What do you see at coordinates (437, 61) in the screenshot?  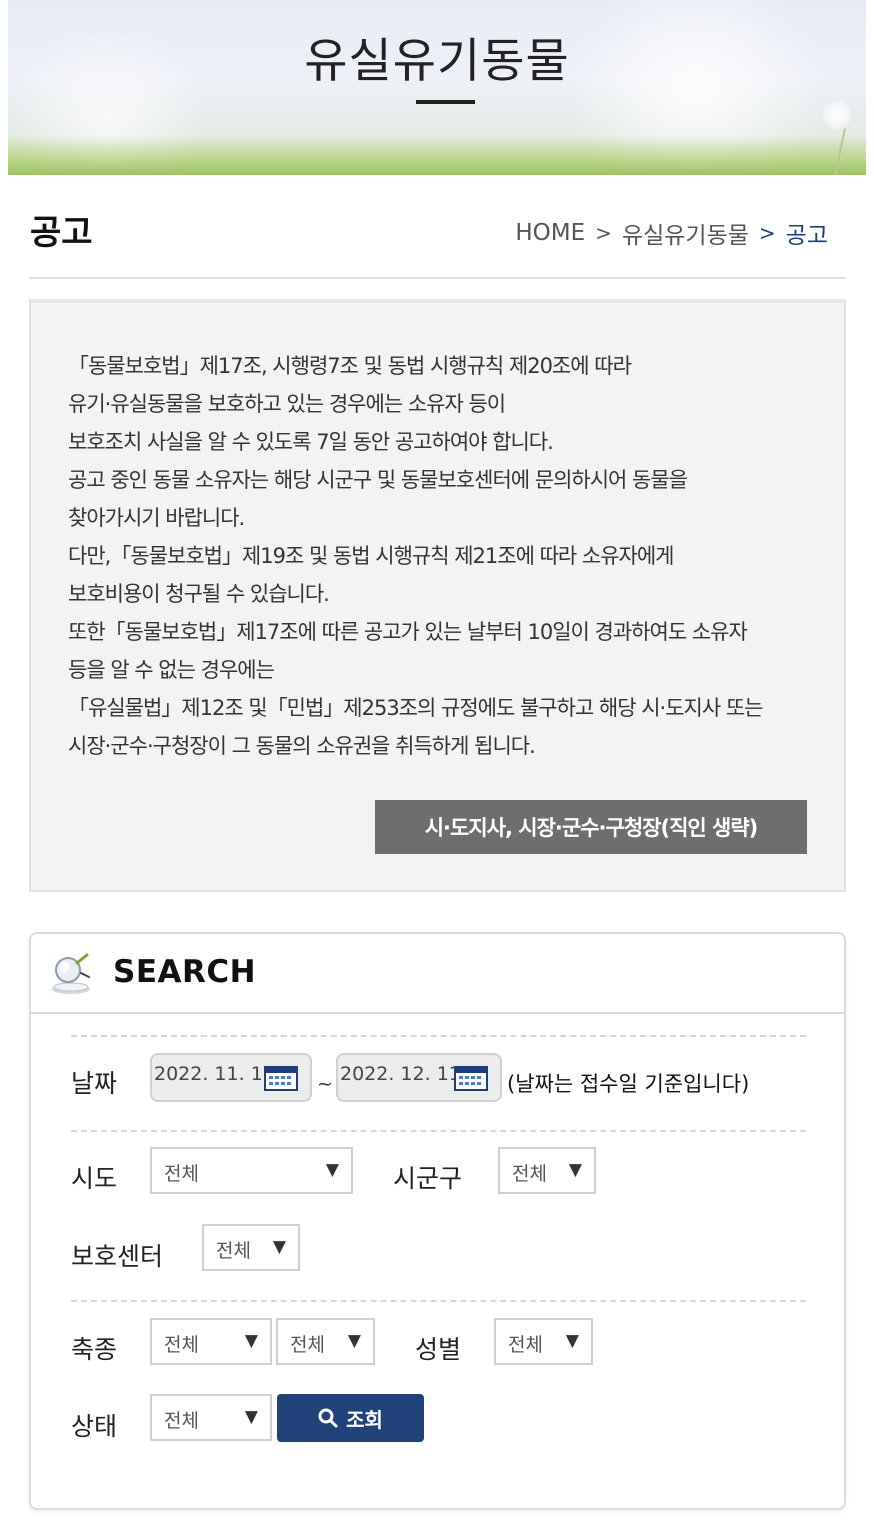 I see `banner-title: 유실유기동물` at bounding box center [437, 61].